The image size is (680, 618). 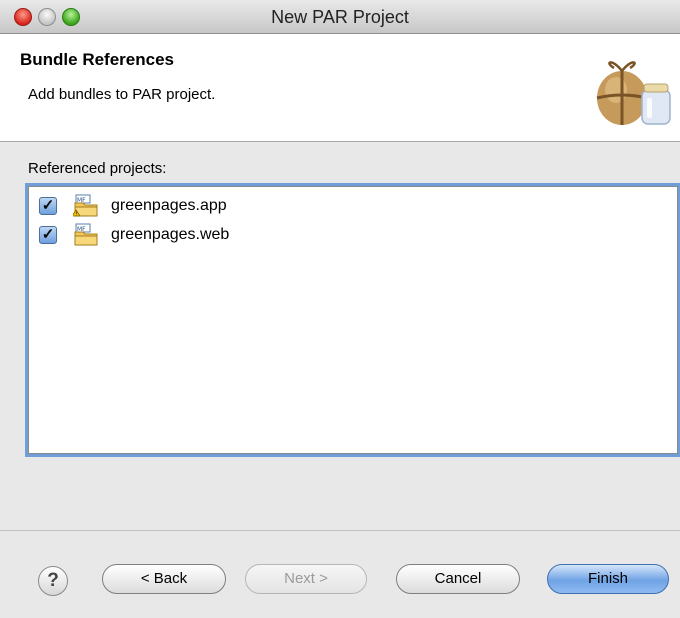 I want to click on help-button: ?, so click(x=53, y=581).